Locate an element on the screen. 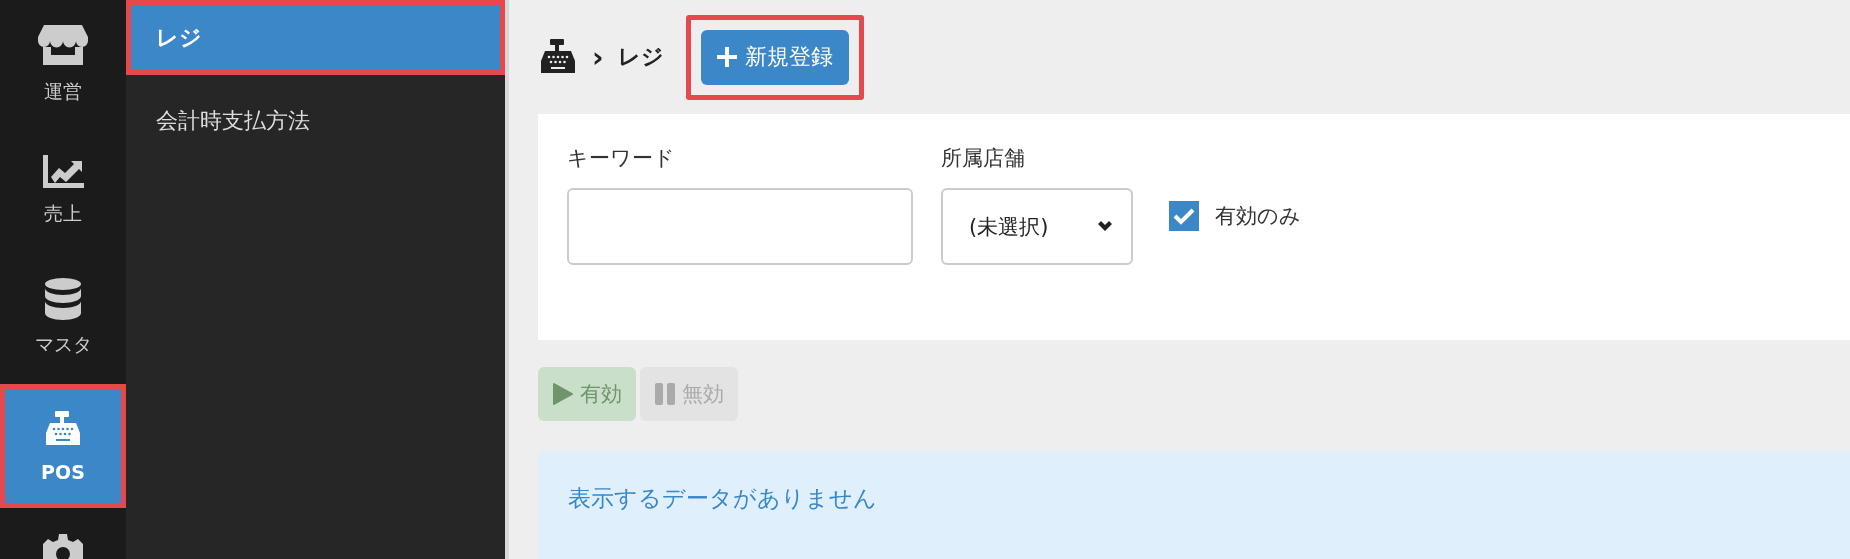  checkbox-label: 有効のみ is located at coordinates (1258, 216).